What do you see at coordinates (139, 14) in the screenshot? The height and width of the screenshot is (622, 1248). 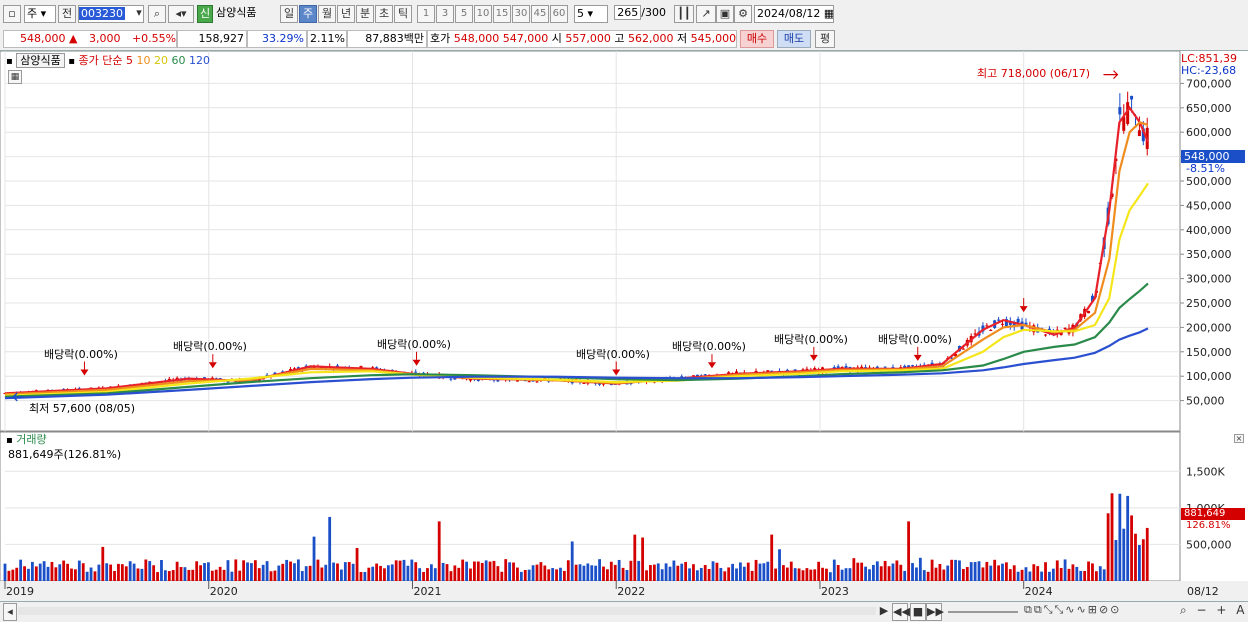 I see `code-dropdown-icon: ▾` at bounding box center [139, 14].